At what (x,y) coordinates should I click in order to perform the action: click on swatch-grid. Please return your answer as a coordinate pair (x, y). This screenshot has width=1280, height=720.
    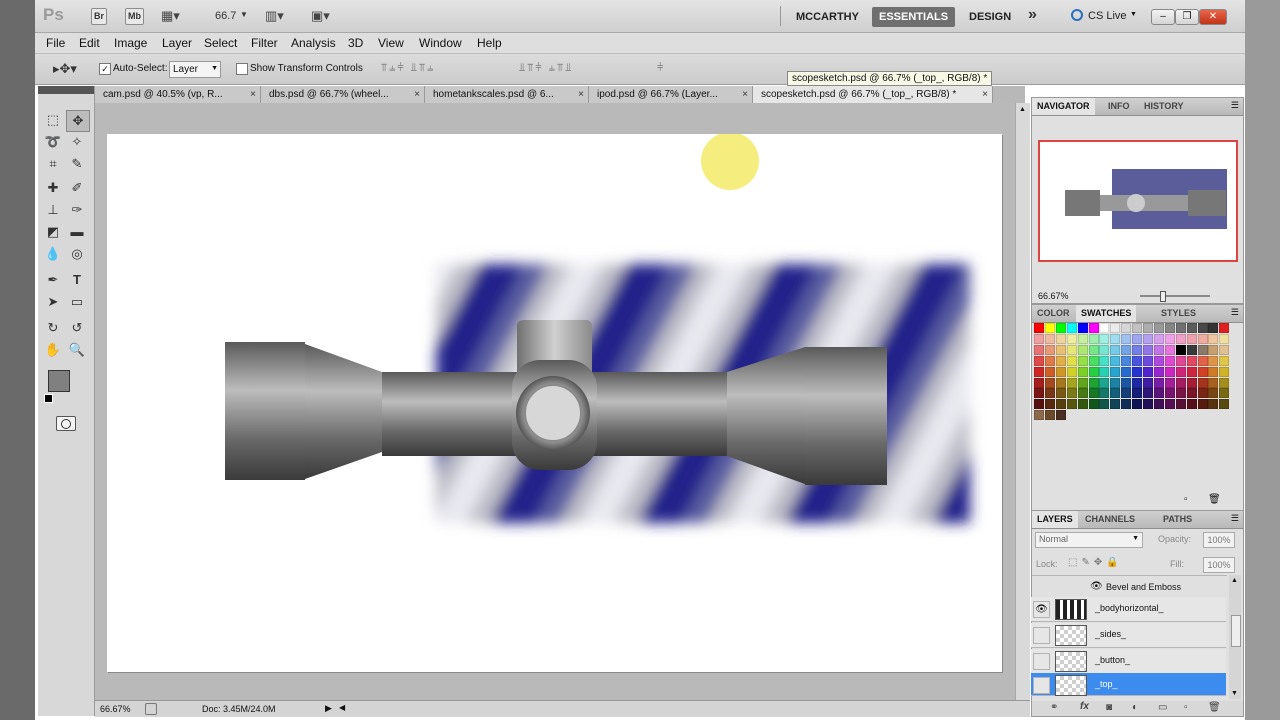
    Looking at the image, I should click on (1132, 378).